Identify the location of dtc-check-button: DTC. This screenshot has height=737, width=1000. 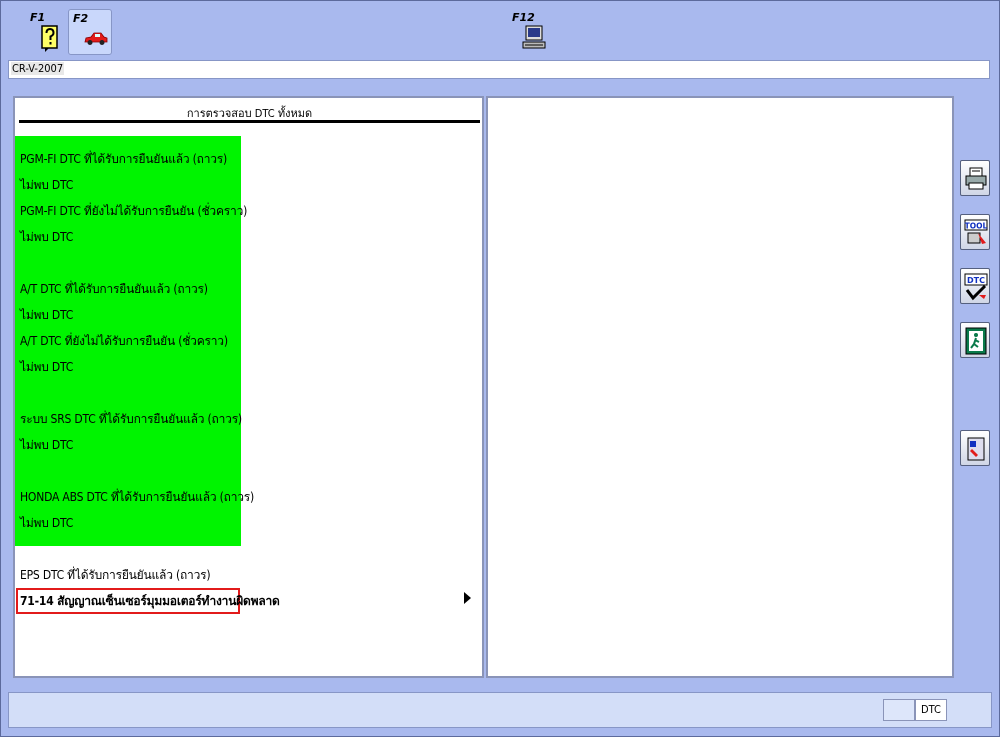
(975, 286).